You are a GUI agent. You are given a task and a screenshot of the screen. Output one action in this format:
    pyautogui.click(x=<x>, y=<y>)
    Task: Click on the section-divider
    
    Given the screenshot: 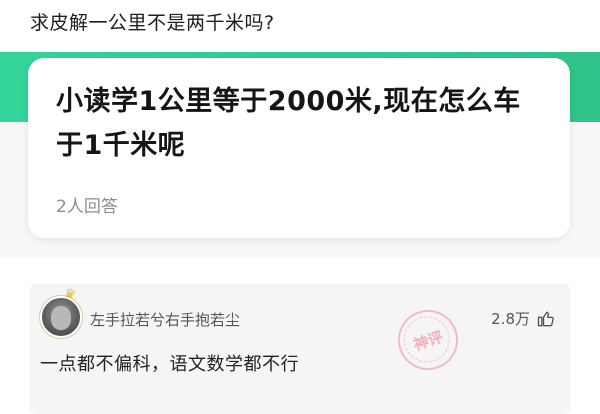 What is the action you would take?
    pyautogui.click(x=300, y=271)
    